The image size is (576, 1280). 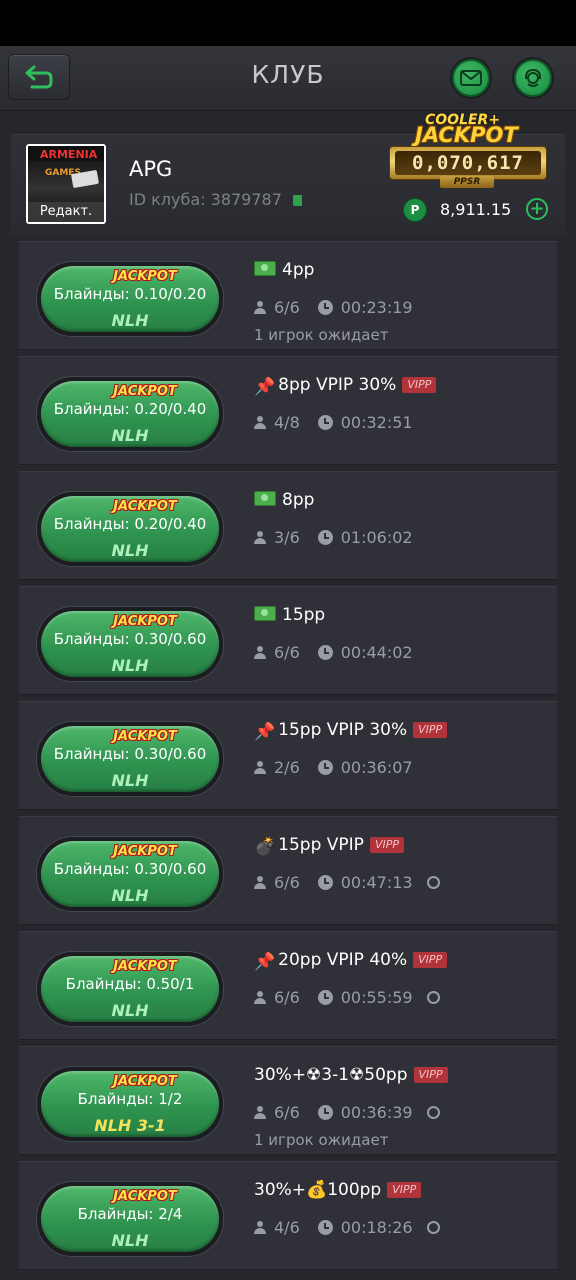 I want to click on club-logo: ARMENIA GAMES Редакт., so click(x=66, y=184).